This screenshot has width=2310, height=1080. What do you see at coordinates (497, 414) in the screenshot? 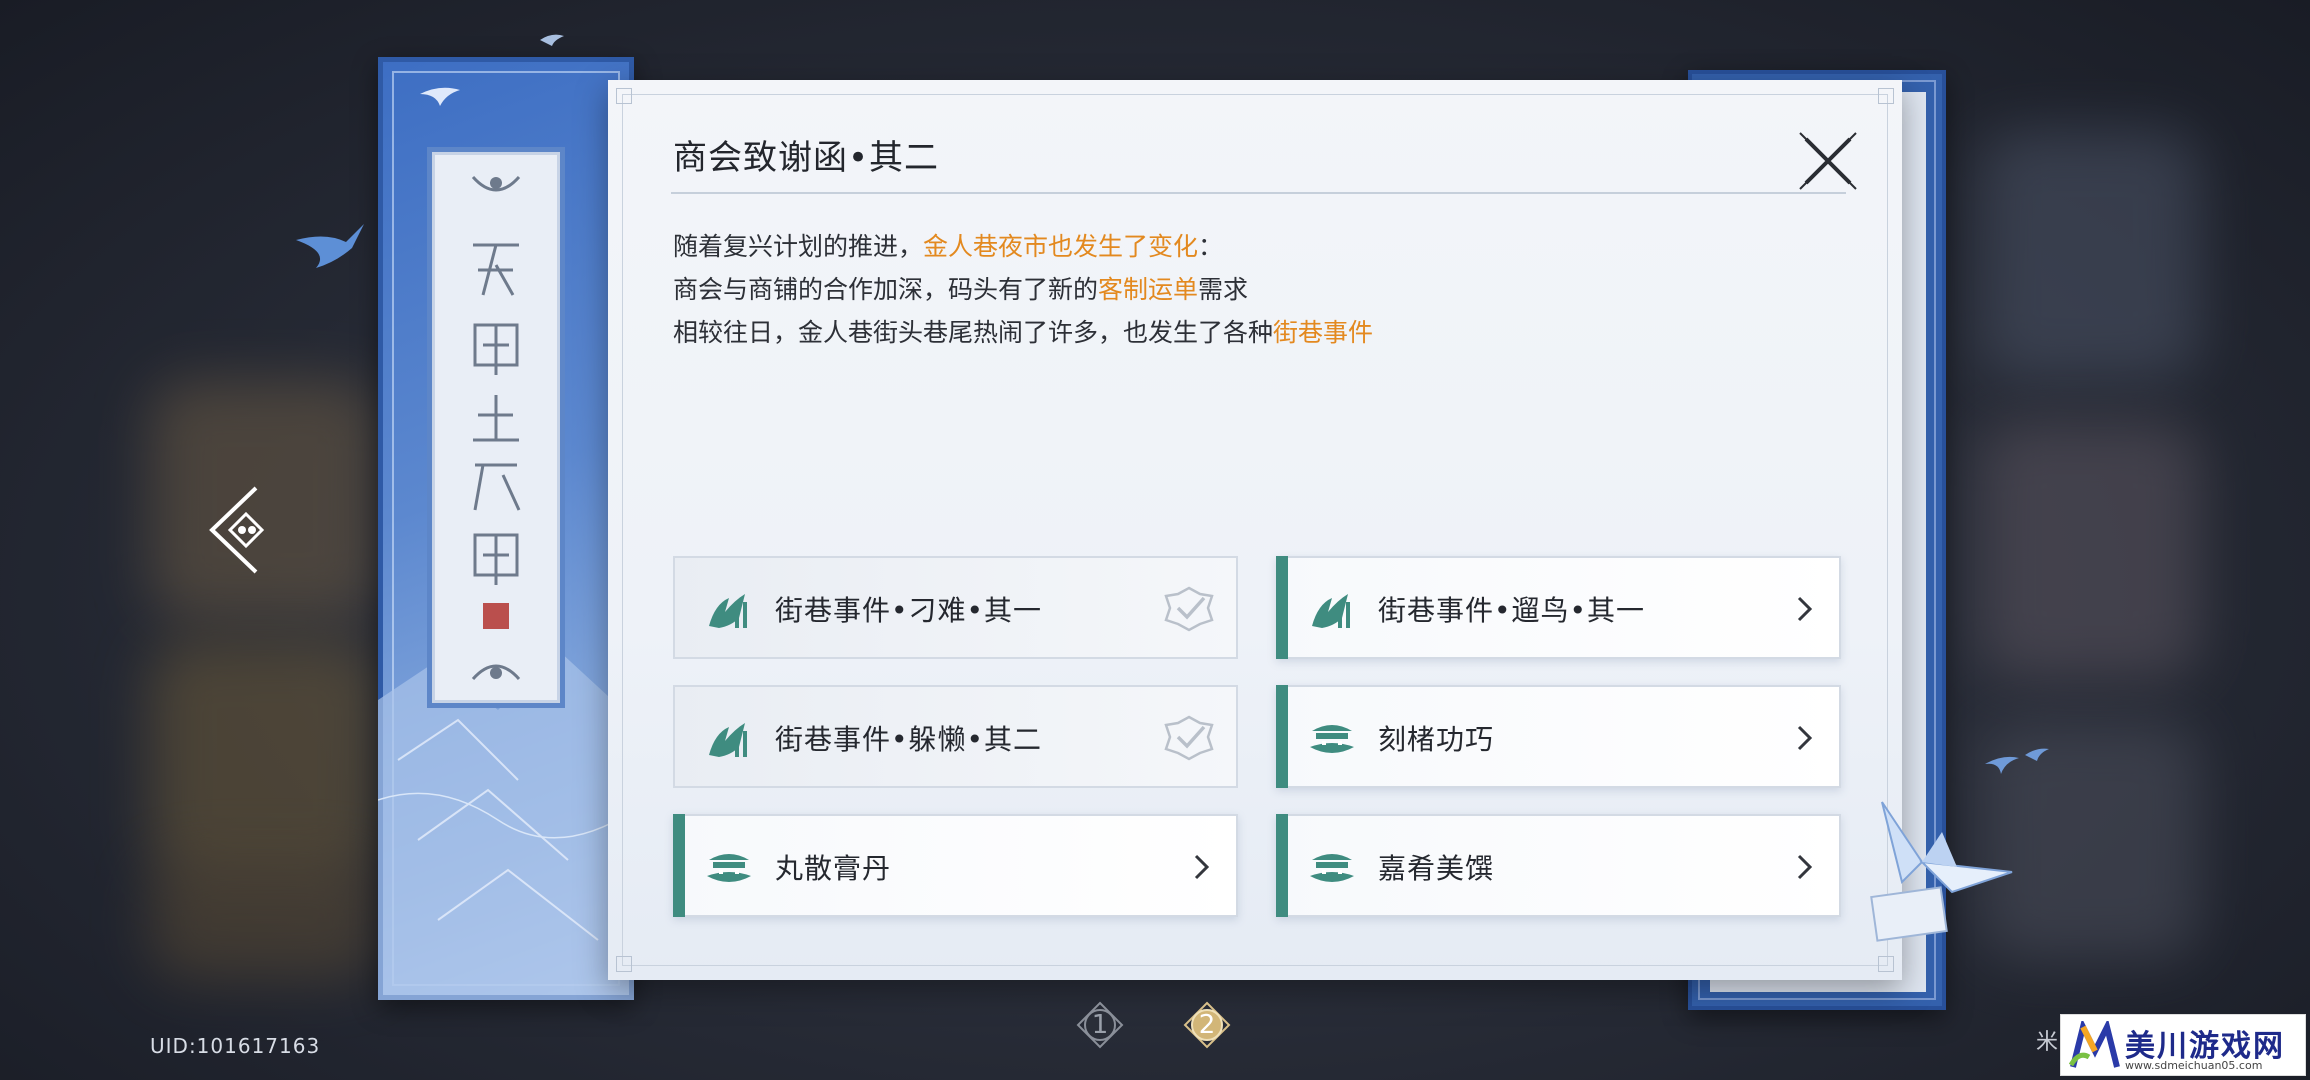
I see `calligraphy-glyphs` at bounding box center [497, 414].